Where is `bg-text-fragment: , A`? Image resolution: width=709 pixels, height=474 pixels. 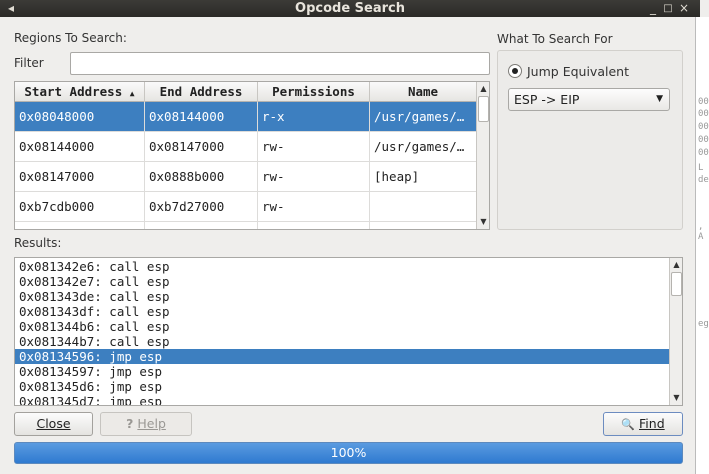 bg-text-fragment: , A is located at coordinates (701, 232).